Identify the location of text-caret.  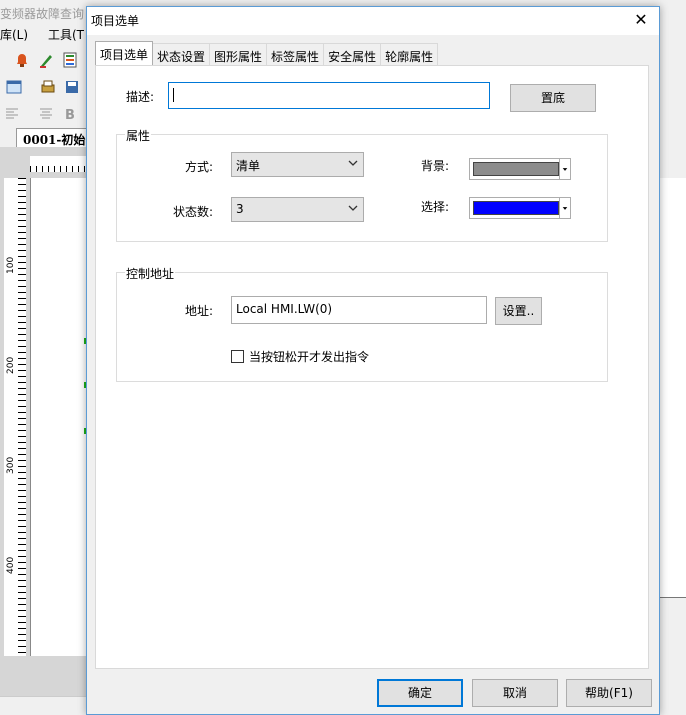
(173, 95).